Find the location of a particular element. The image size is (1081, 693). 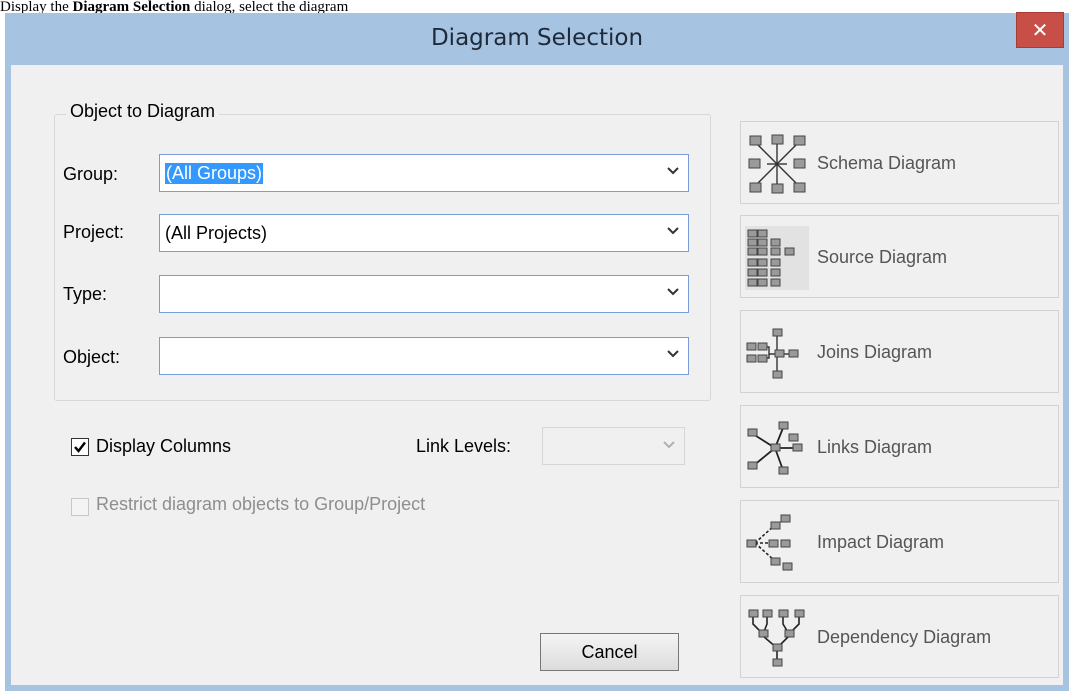

title-bar: Diagram Selection ✕ is located at coordinates (537, 38).